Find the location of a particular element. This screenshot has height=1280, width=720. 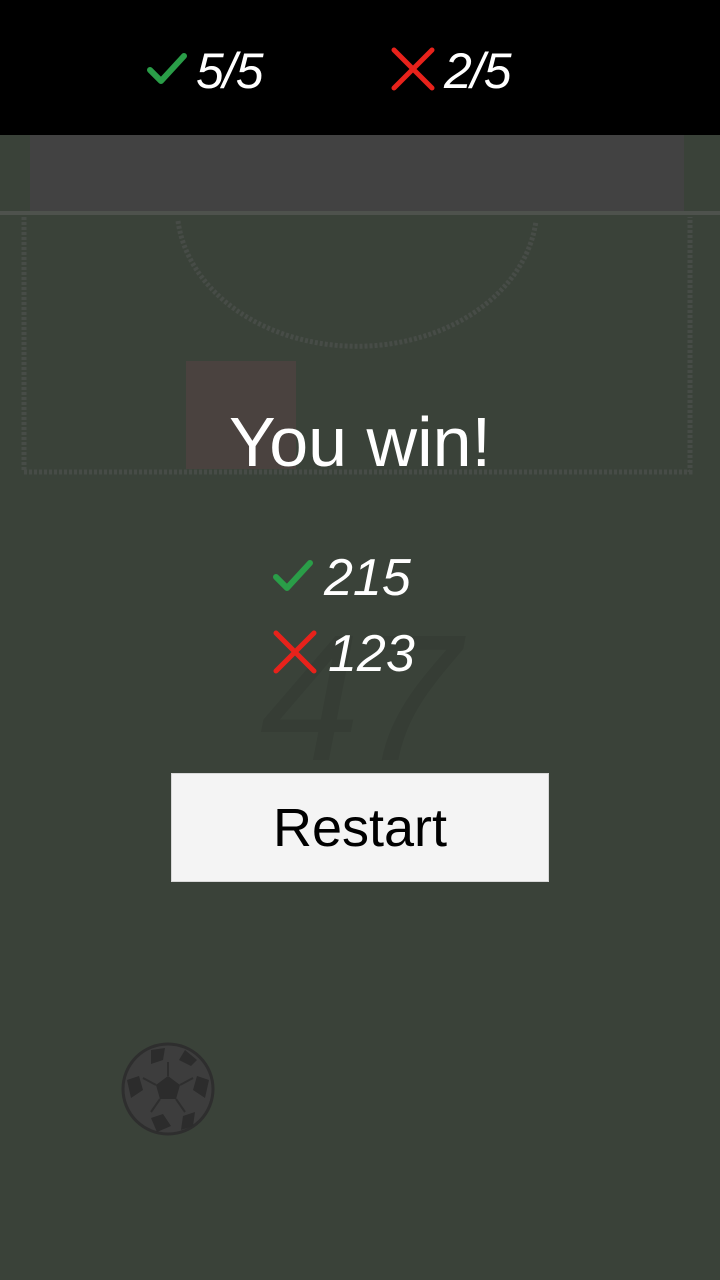

goal-net is located at coordinates (357, 175).